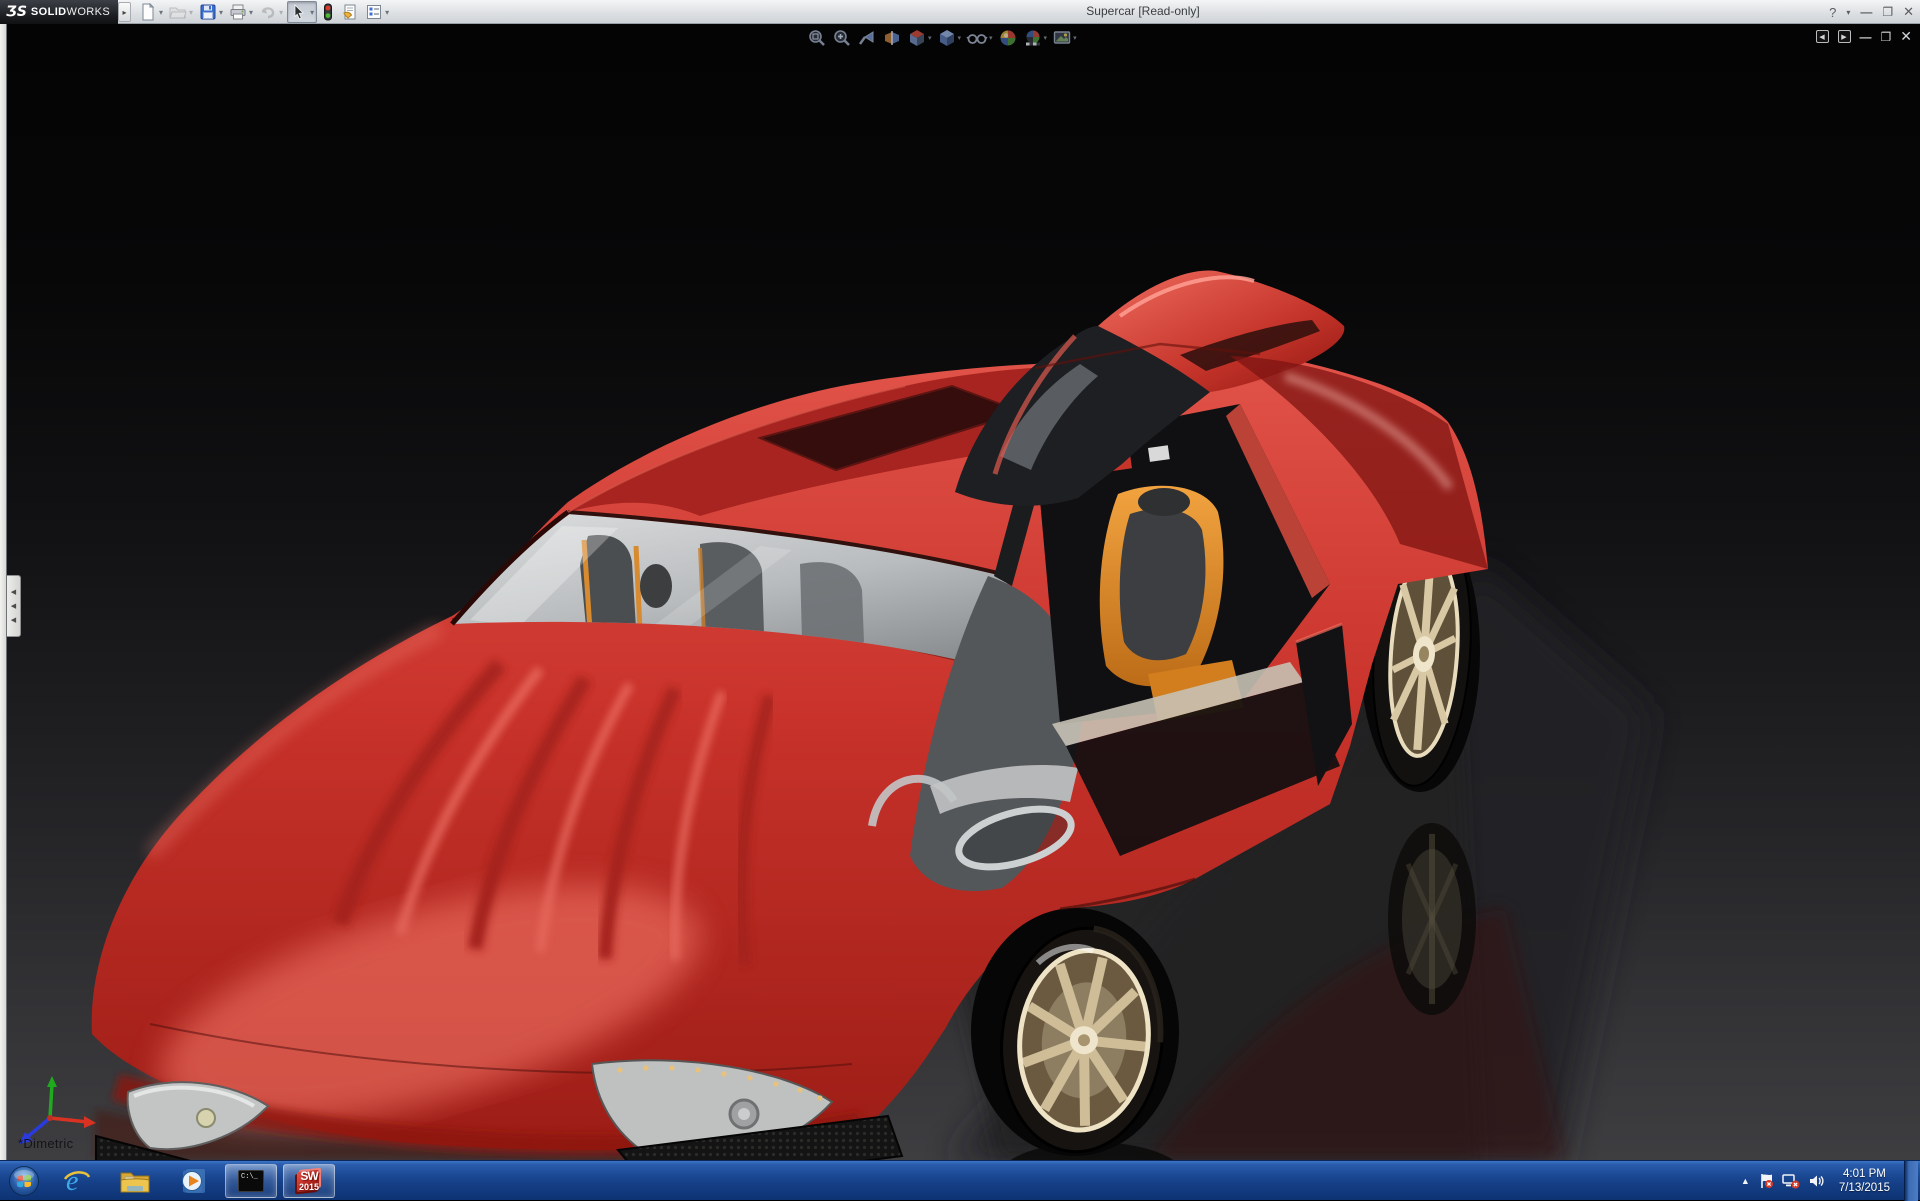 The image size is (1920, 1201). I want to click on main-toolbar: ▾ ▾ ▾ ▾ ▾ ▾ ▾, so click(264, 12).